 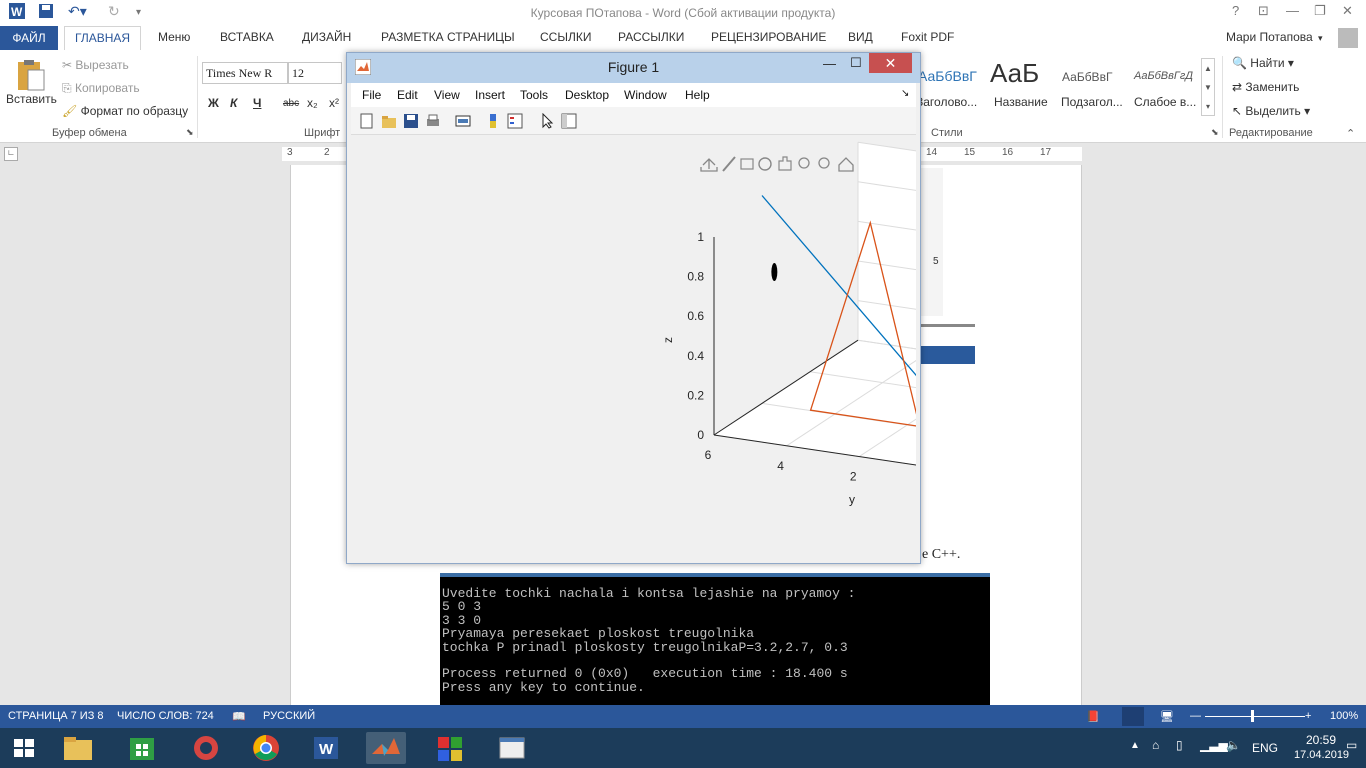 What do you see at coordinates (174, 37) in the screenshot?
I see `tab-menu: Меню` at bounding box center [174, 37].